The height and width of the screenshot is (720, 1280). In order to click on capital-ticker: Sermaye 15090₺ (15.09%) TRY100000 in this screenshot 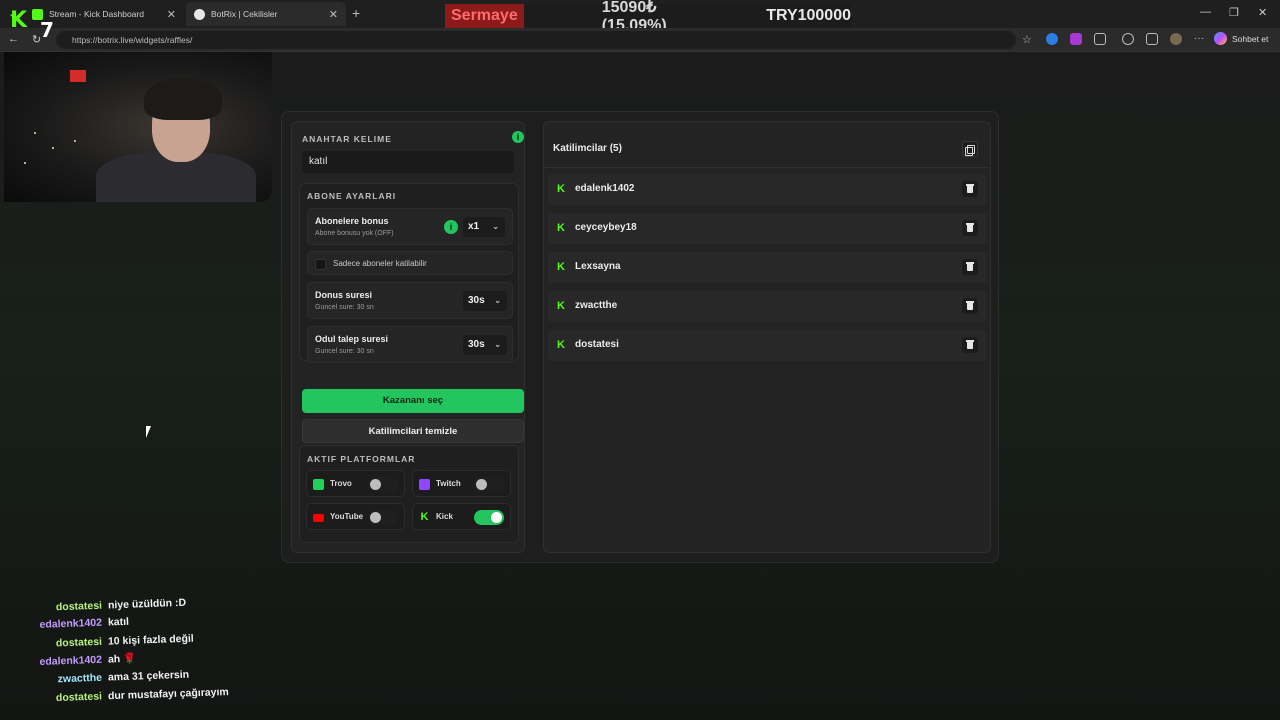, I will do `click(648, 17)`.